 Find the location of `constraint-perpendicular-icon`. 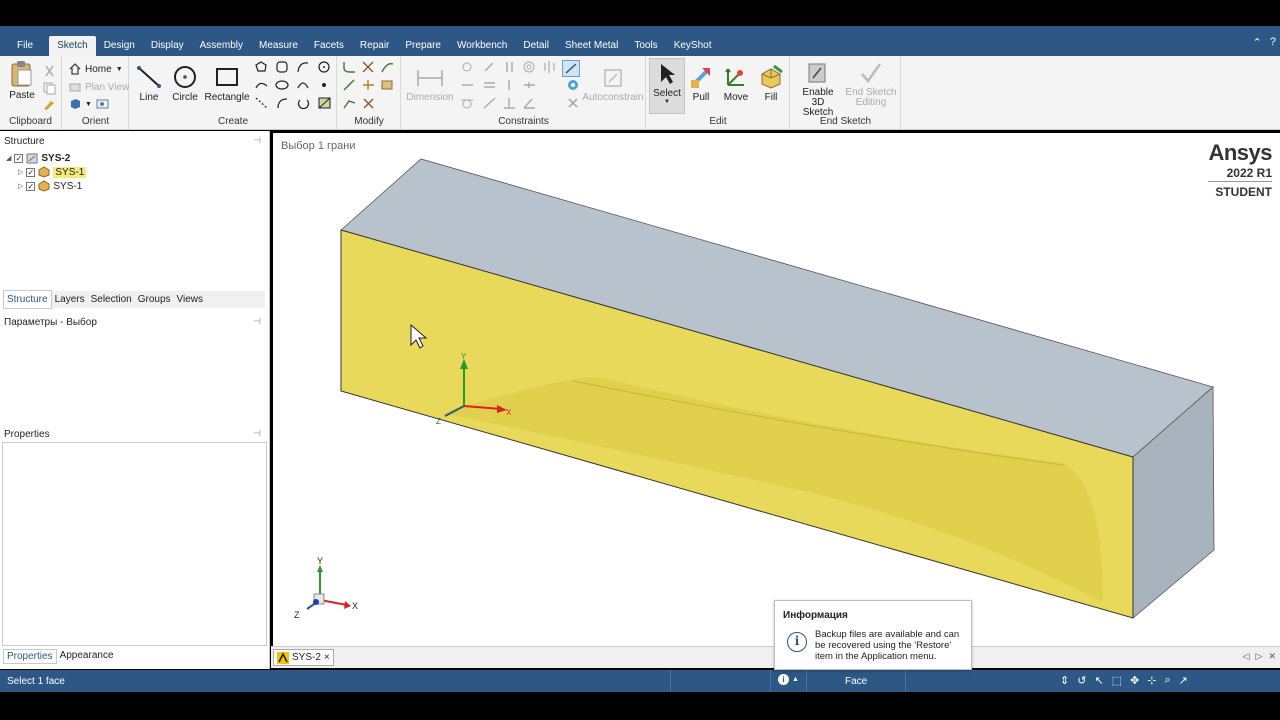

constraint-perpendicular-icon is located at coordinates (509, 103).